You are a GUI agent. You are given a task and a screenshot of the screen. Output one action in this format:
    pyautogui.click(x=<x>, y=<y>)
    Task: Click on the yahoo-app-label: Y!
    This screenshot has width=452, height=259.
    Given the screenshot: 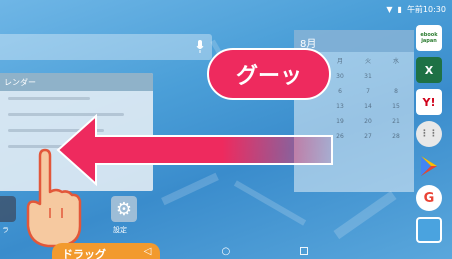 What is the action you would take?
    pyautogui.click(x=429, y=102)
    